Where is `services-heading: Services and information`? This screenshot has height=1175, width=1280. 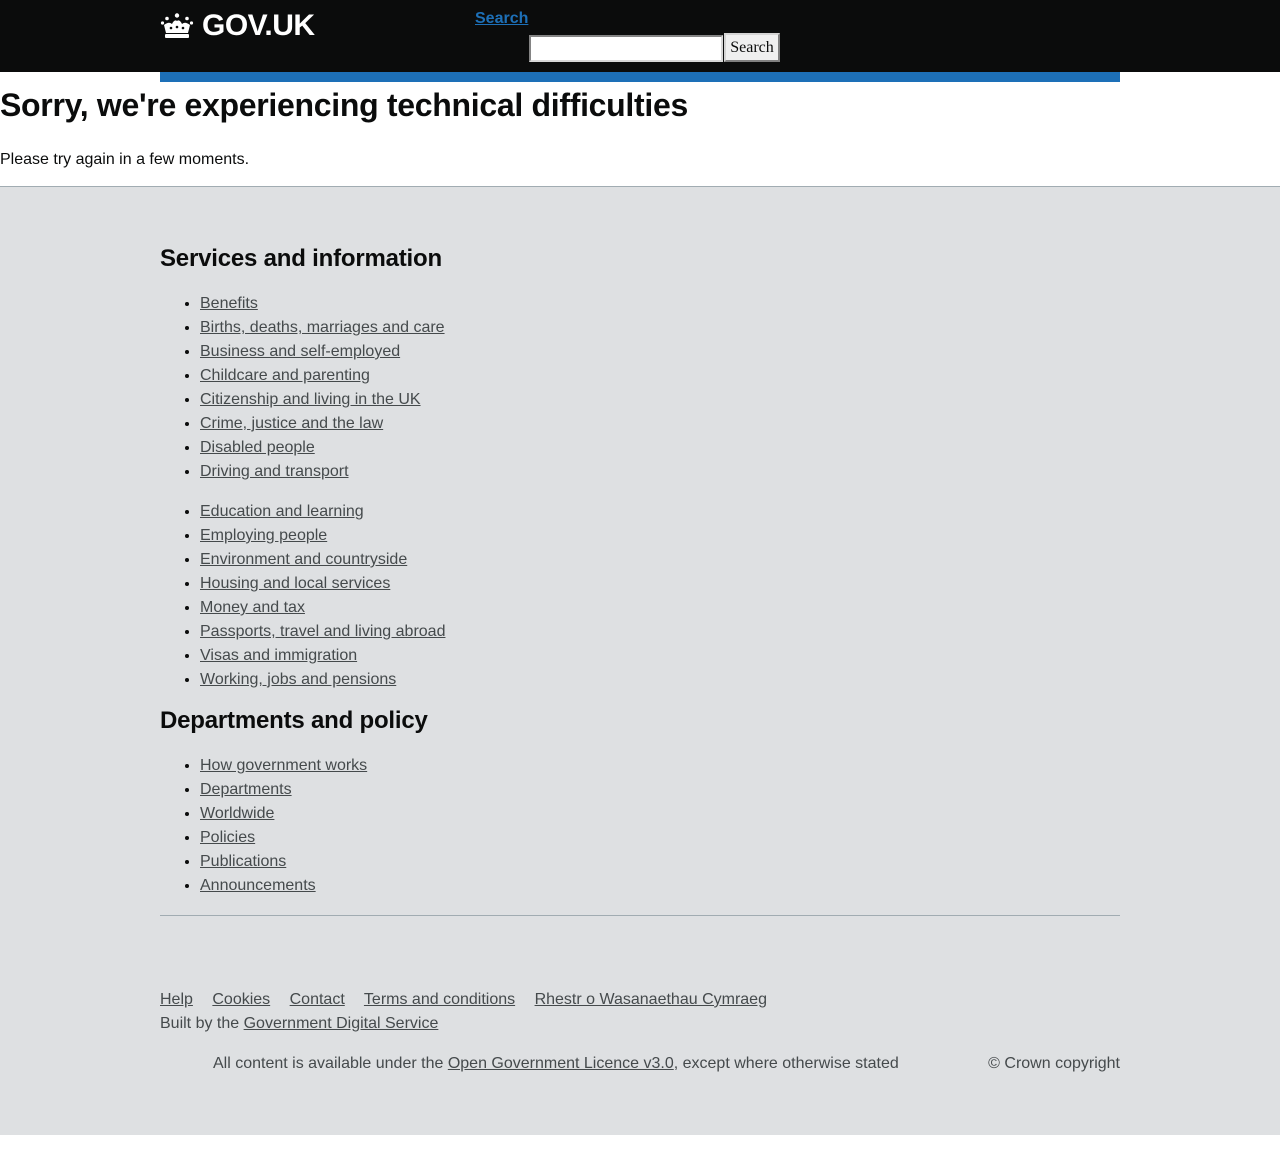
services-heading: Services and information is located at coordinates (301, 258).